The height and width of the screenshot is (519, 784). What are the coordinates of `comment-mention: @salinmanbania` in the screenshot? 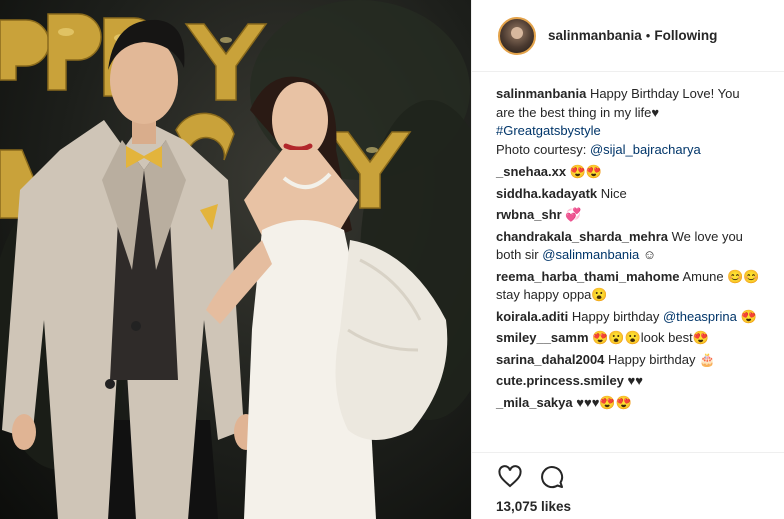 It's located at (590, 254).